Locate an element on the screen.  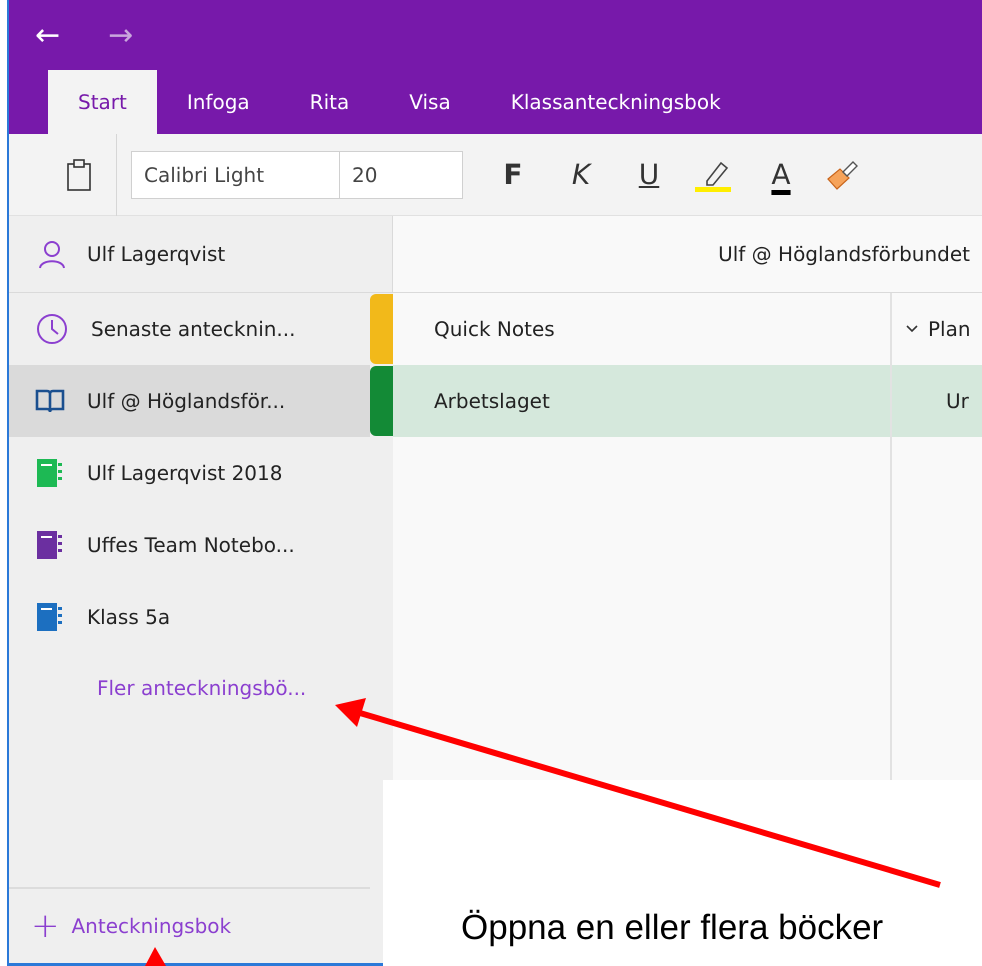
pointer-arrow is located at coordinates (155, 956).